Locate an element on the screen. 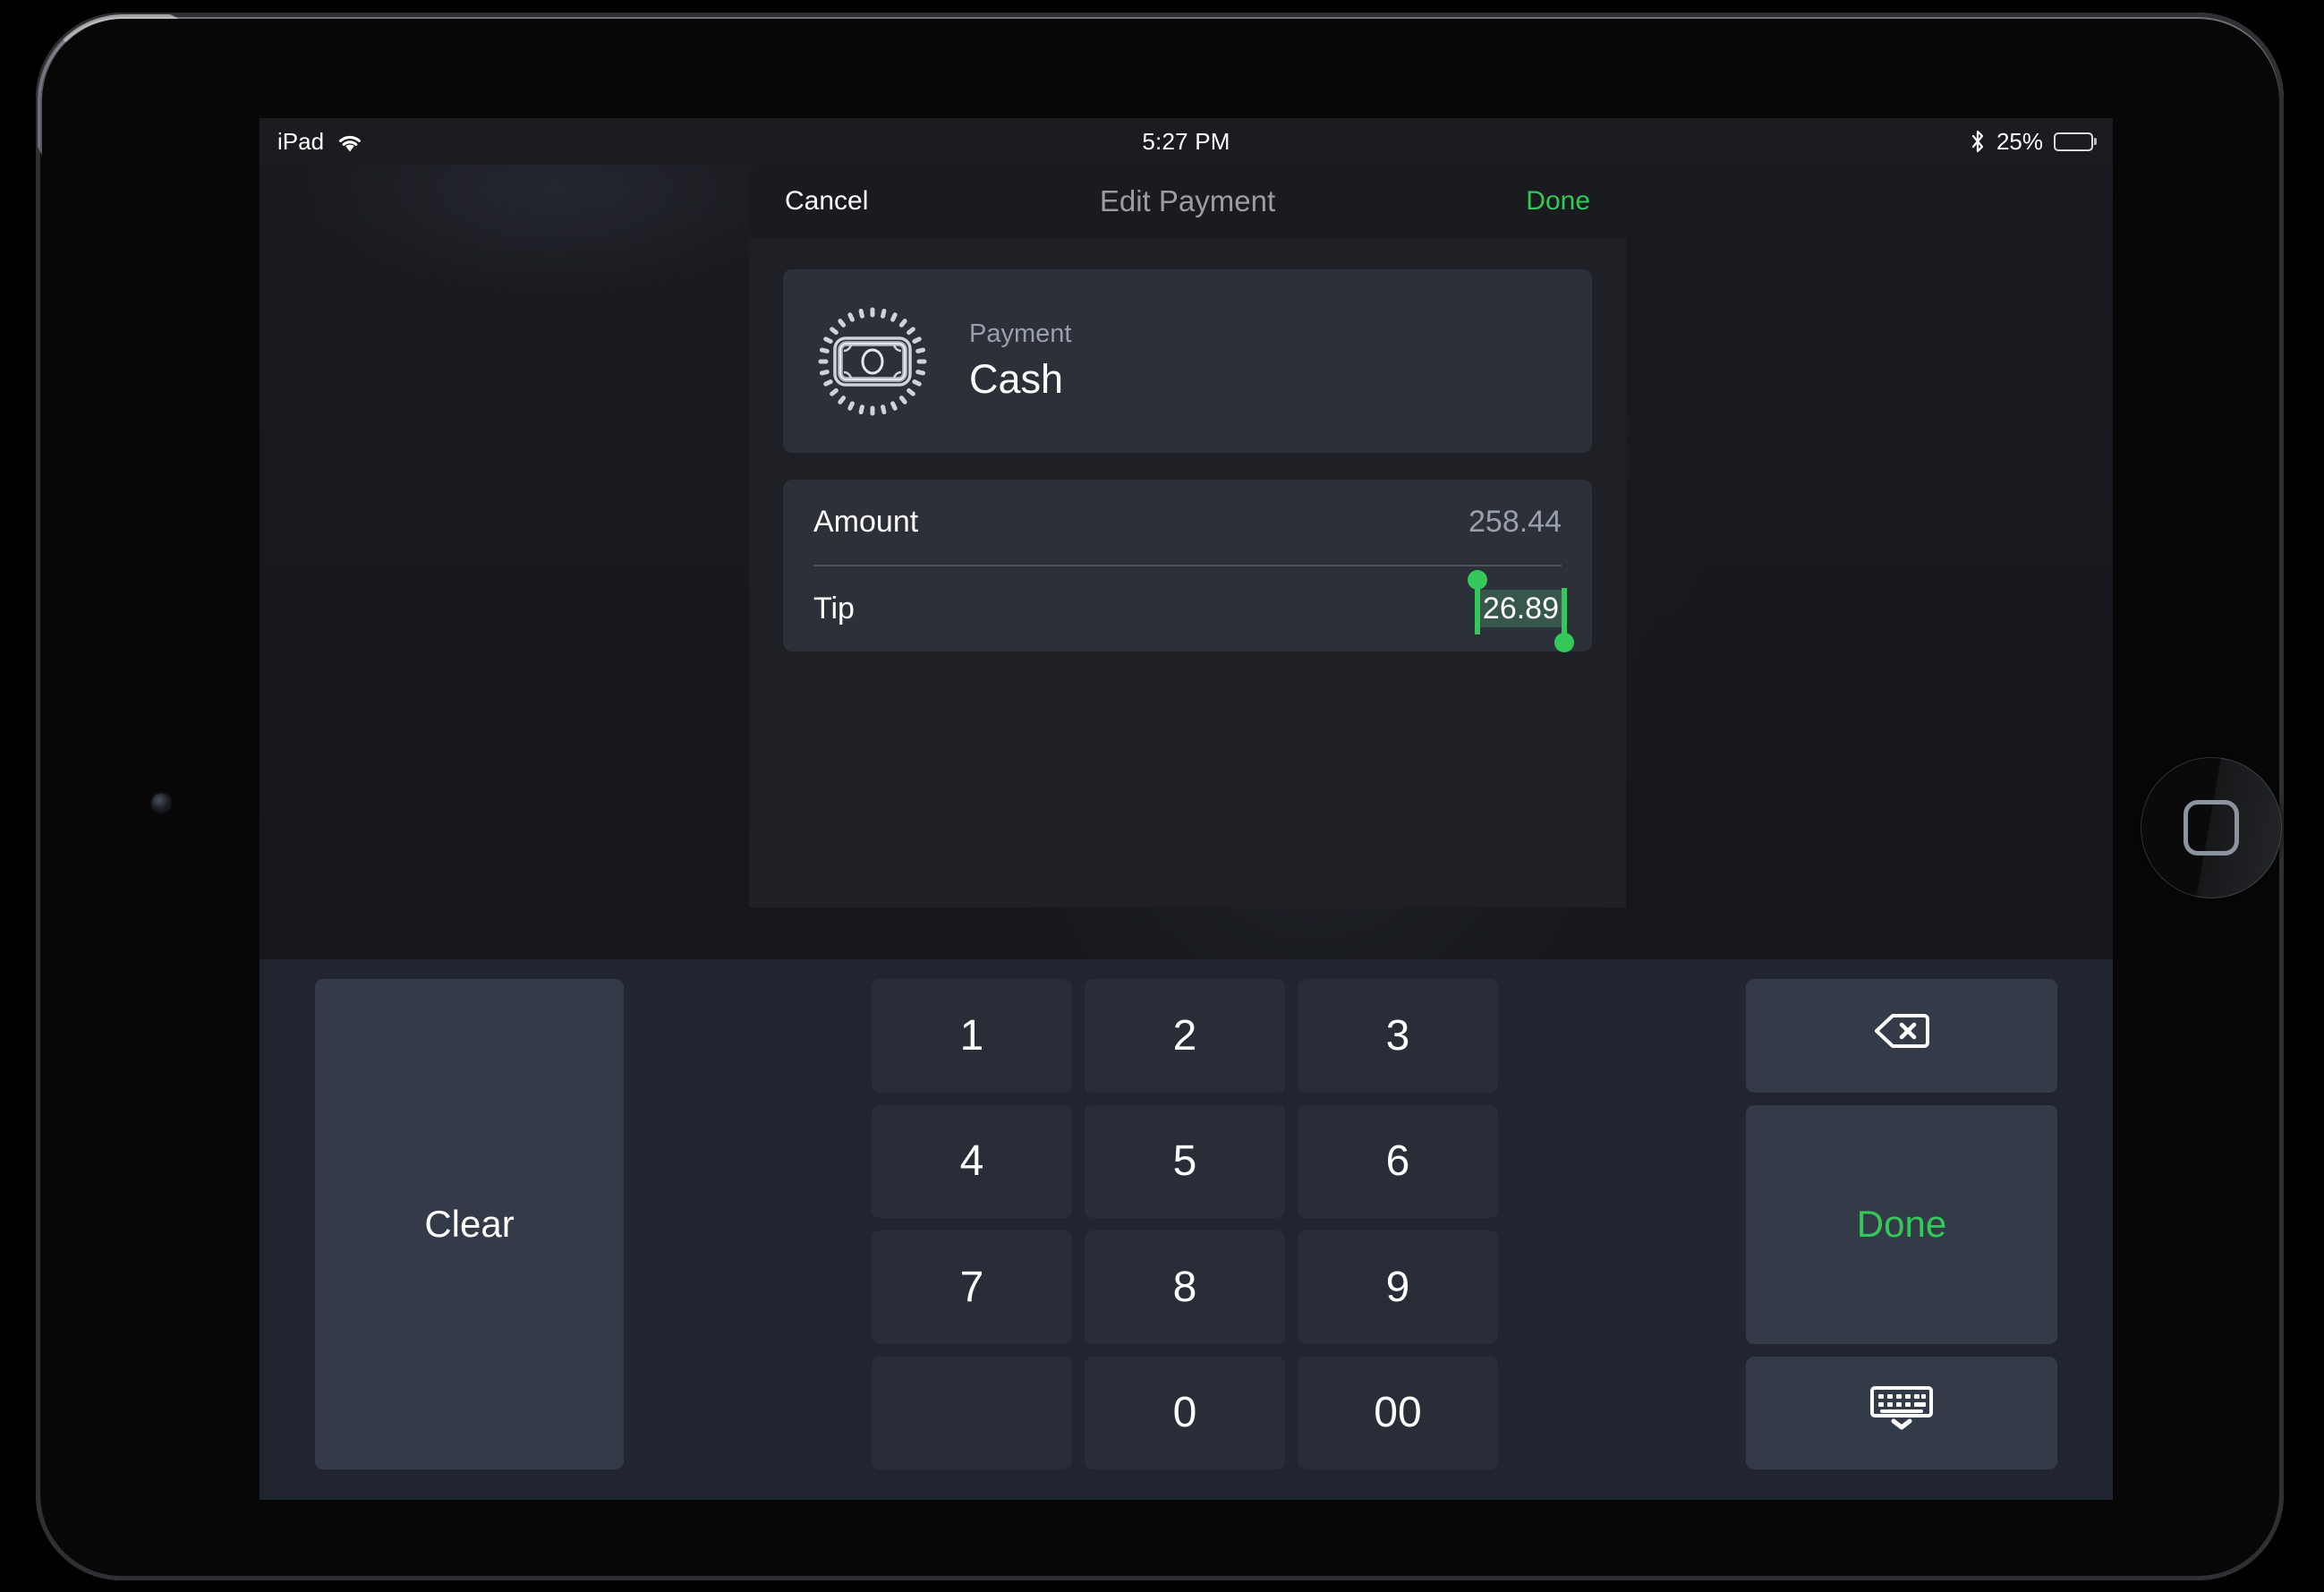 Image resolution: width=2324 pixels, height=1592 pixels. keypad-key-1: 1 is located at coordinates (972, 1036).